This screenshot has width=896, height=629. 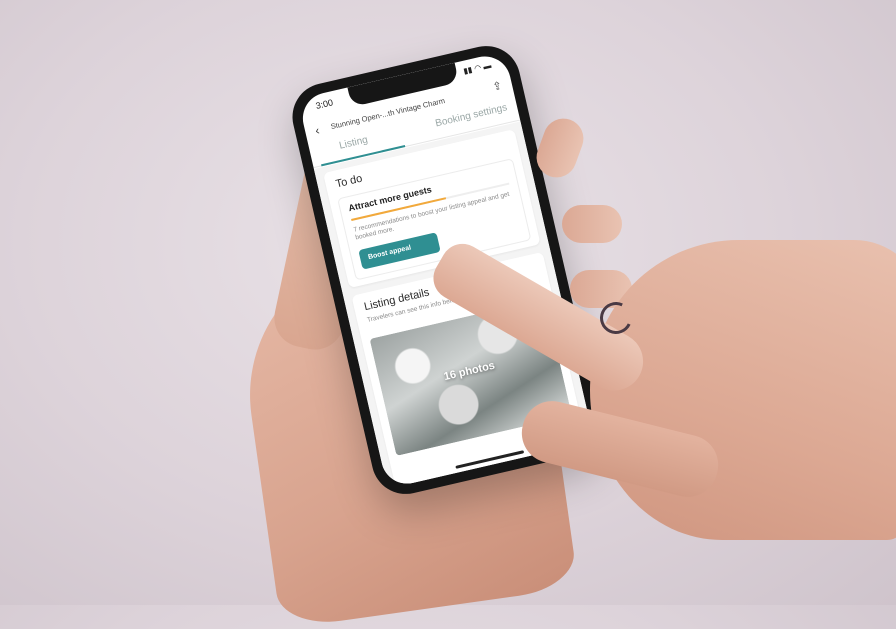 What do you see at coordinates (324, 104) in the screenshot?
I see `status-time: 3:00` at bounding box center [324, 104].